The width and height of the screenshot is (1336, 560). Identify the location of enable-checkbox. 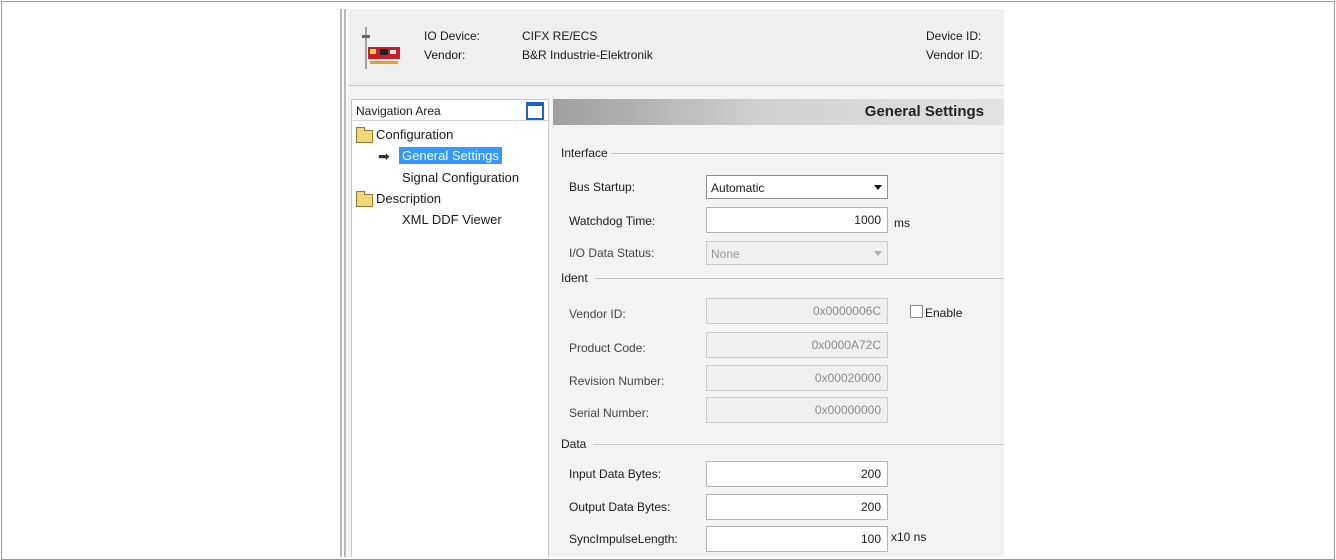
(916, 311).